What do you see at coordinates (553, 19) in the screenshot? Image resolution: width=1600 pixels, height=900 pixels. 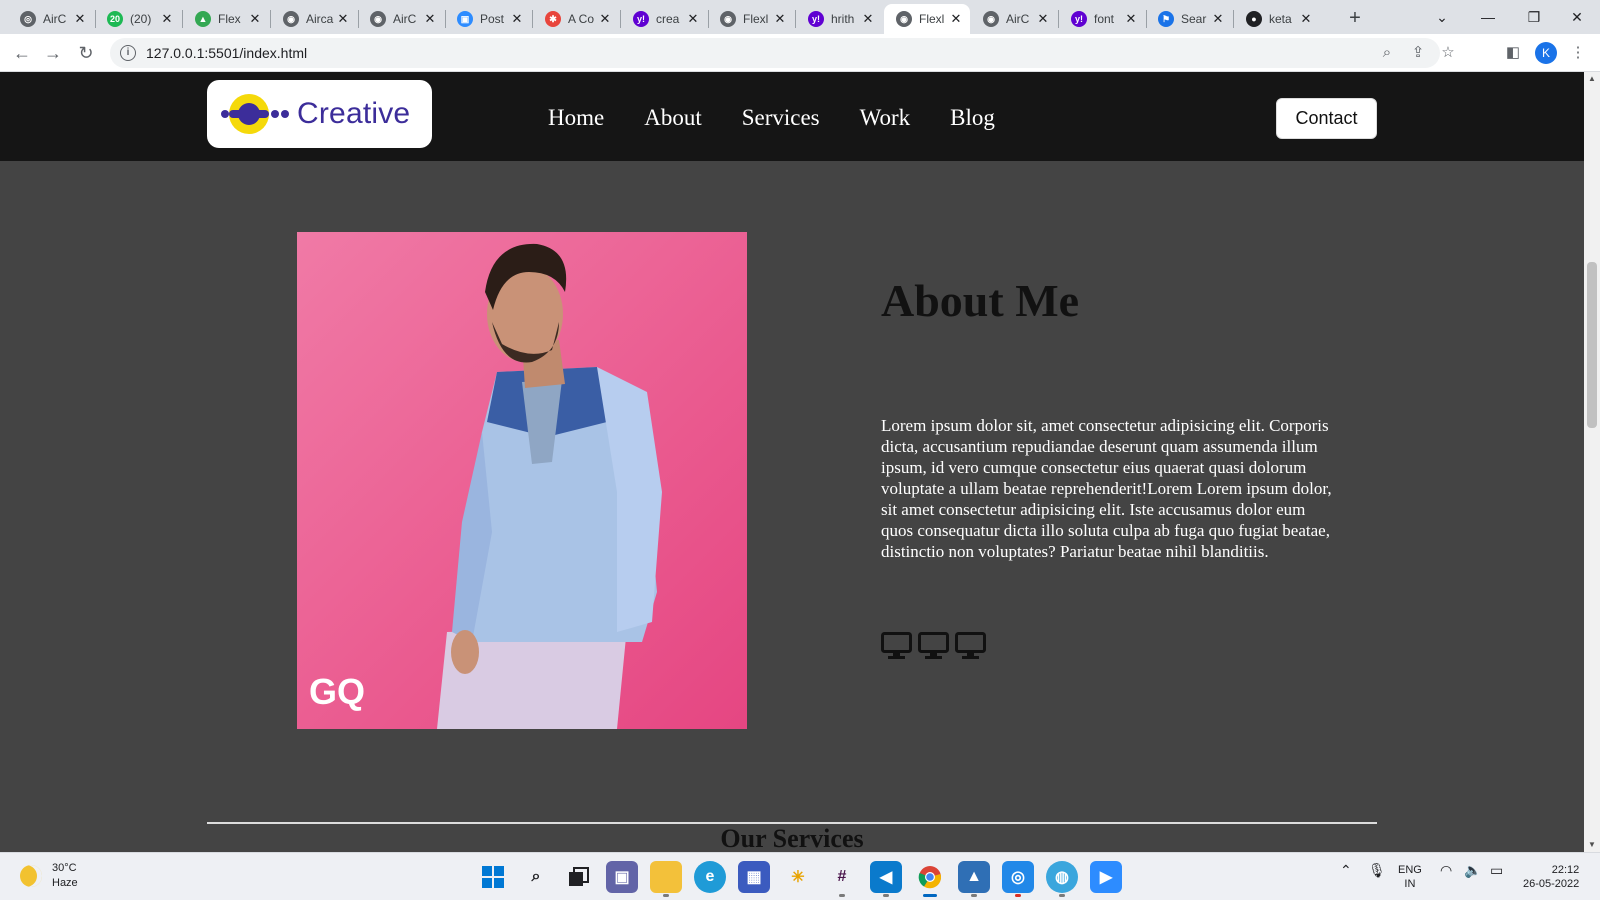 I see `tab-favicon-icon: ✱` at bounding box center [553, 19].